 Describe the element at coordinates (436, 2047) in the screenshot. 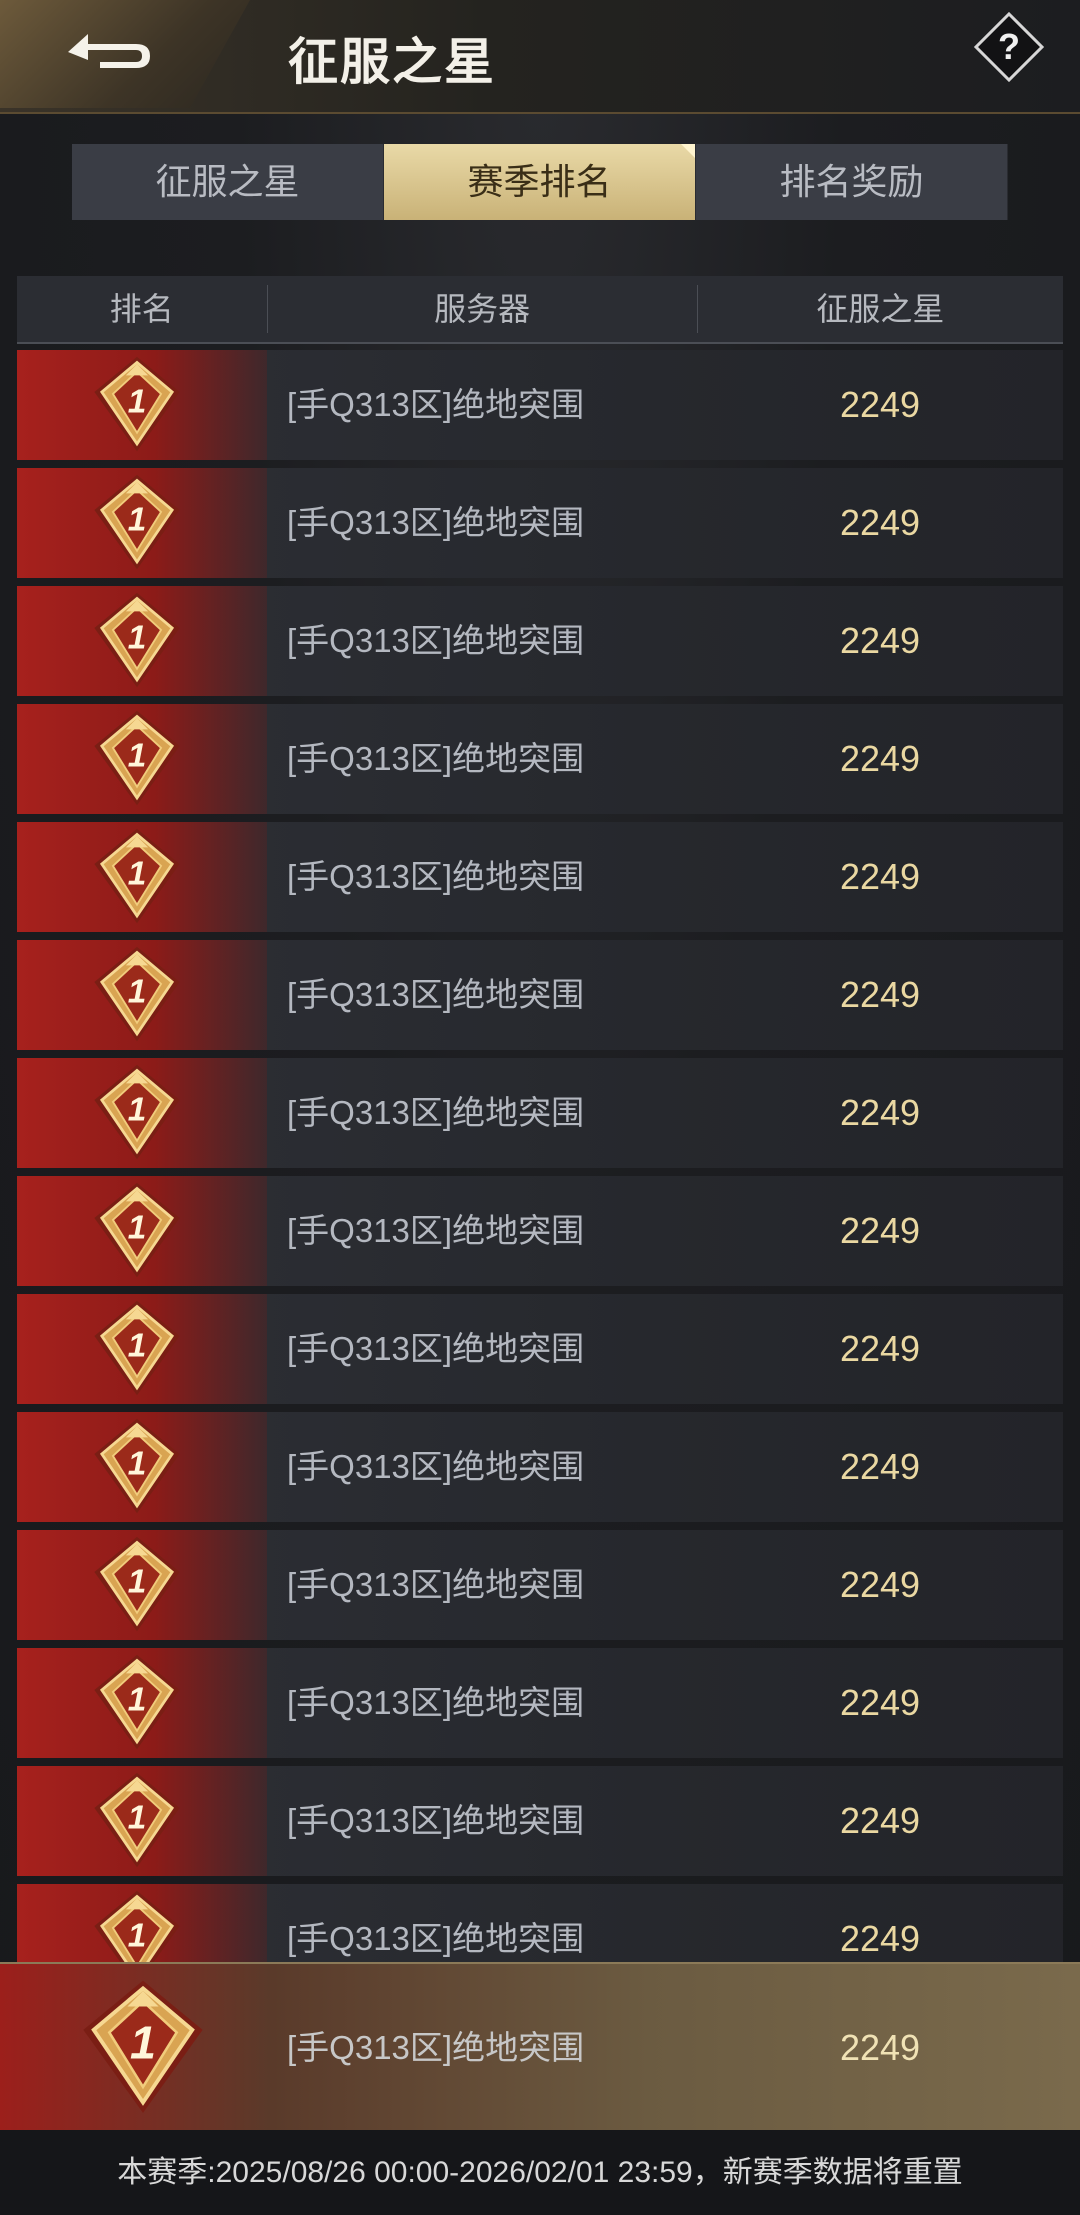

I see `my-server-name: [手Q313区]绝地突围` at that location.